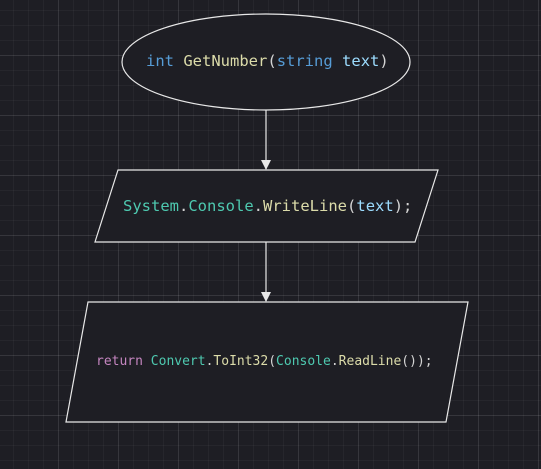  I want to click on code-token-method: ReadLine, so click(370, 361).